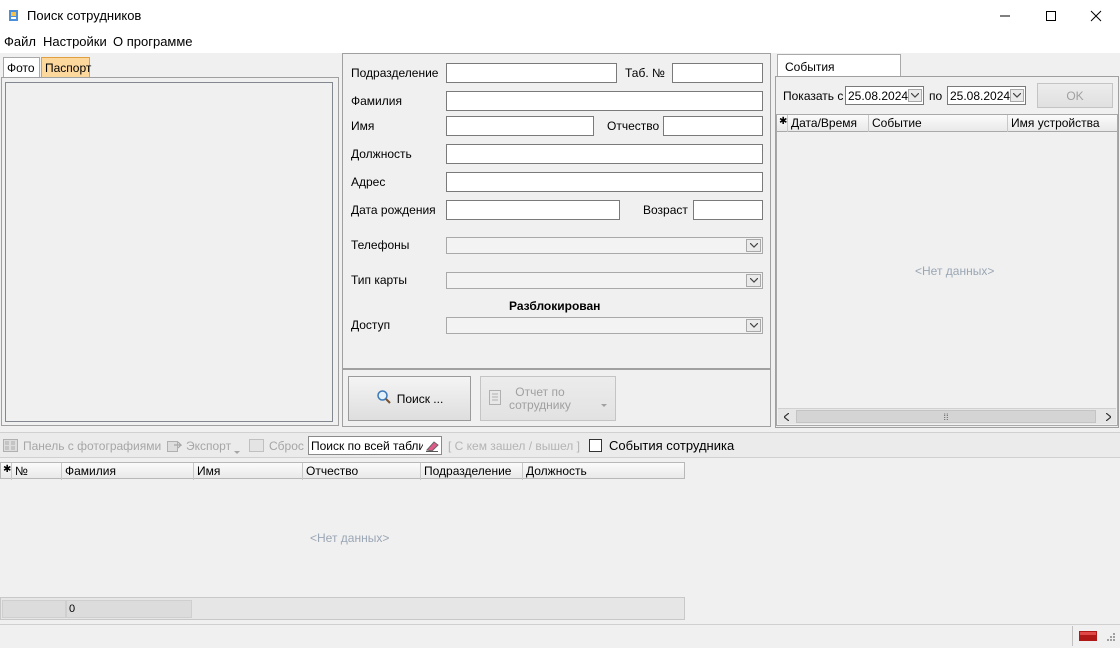  I want to click on patronymic-input, so click(713, 126).